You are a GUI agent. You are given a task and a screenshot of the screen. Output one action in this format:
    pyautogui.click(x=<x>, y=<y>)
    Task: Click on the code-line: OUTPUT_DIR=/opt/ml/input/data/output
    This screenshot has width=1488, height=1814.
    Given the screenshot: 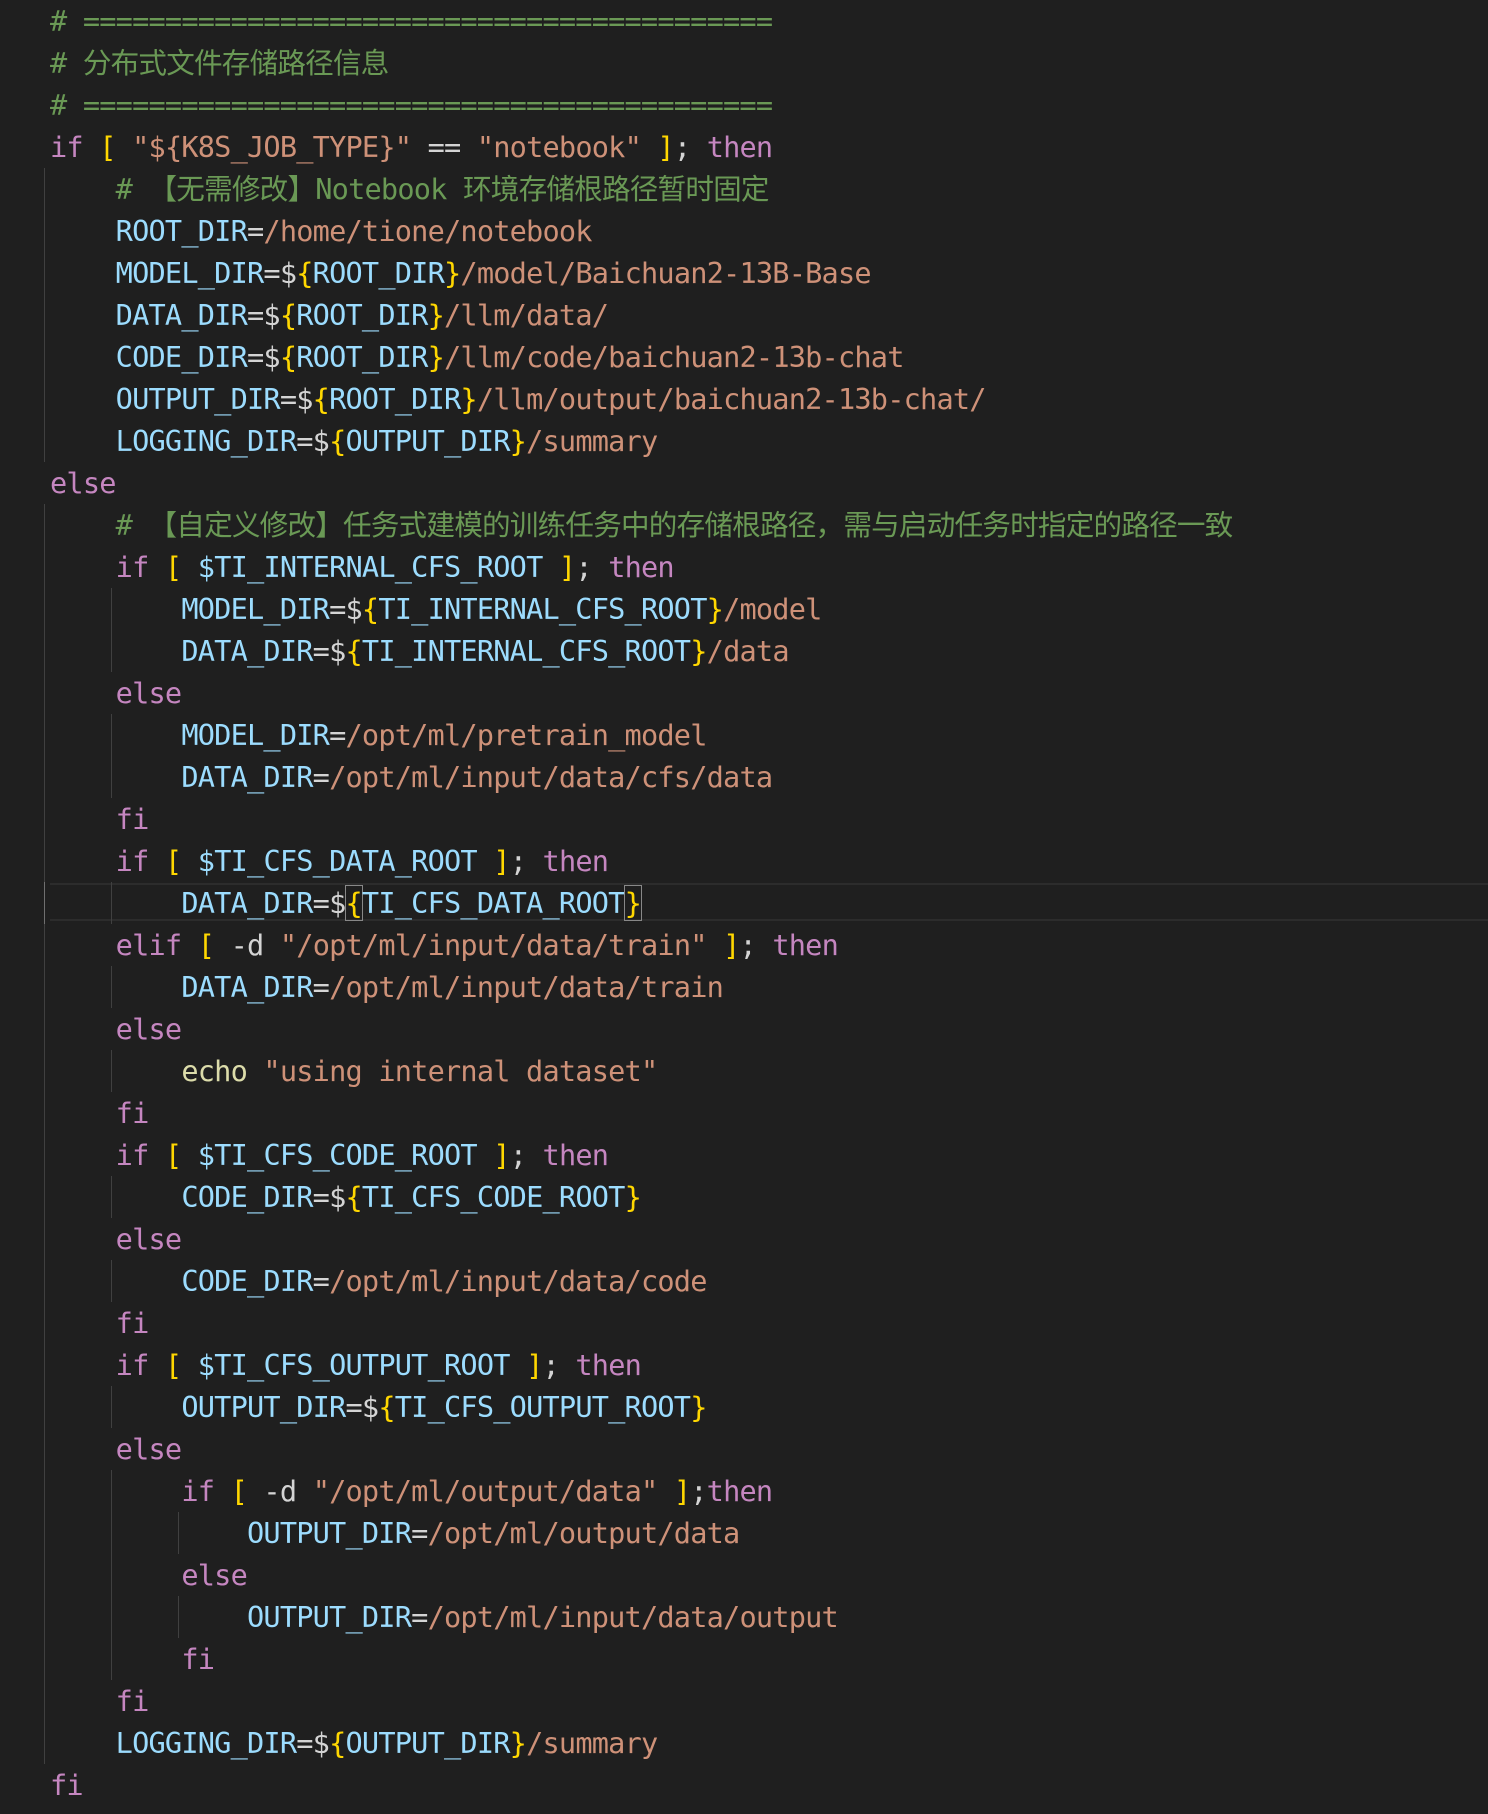 What is the action you would take?
    pyautogui.click(x=638, y=1617)
    